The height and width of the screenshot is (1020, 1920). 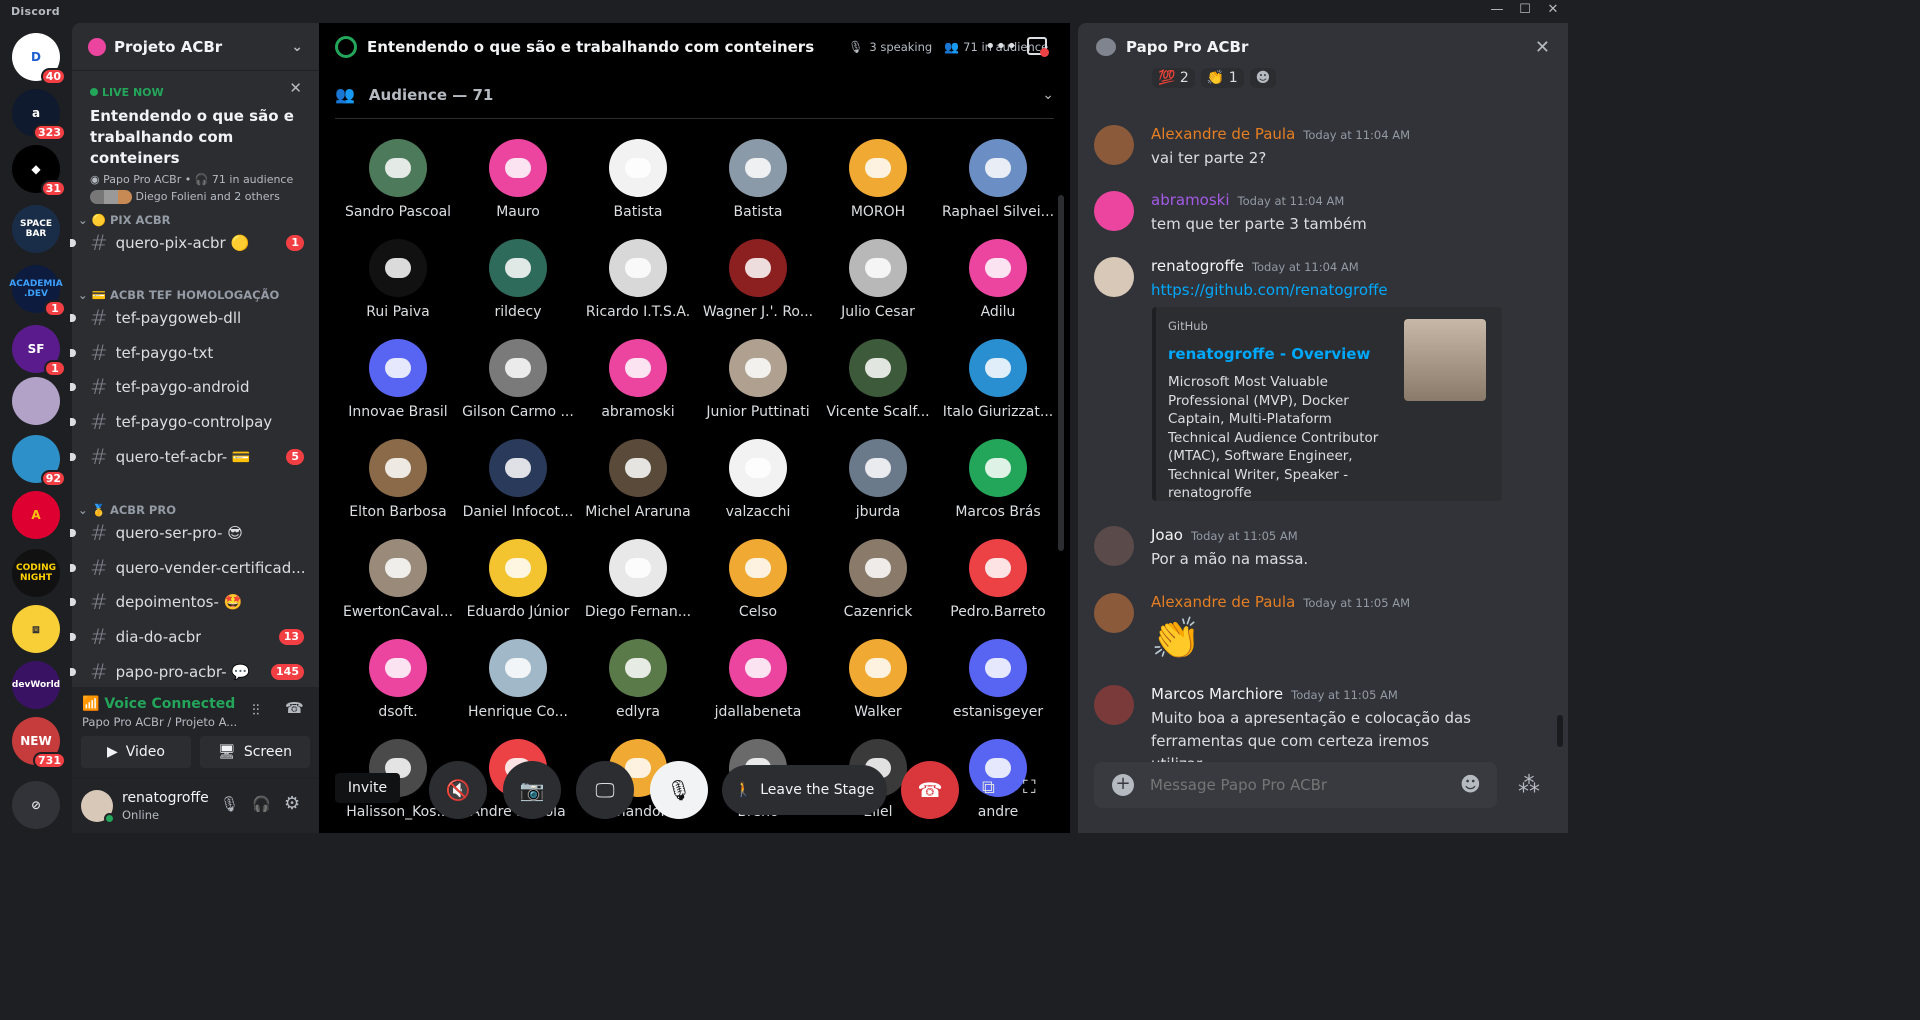 I want to click on discover-icon: ⊘, so click(x=36, y=805).